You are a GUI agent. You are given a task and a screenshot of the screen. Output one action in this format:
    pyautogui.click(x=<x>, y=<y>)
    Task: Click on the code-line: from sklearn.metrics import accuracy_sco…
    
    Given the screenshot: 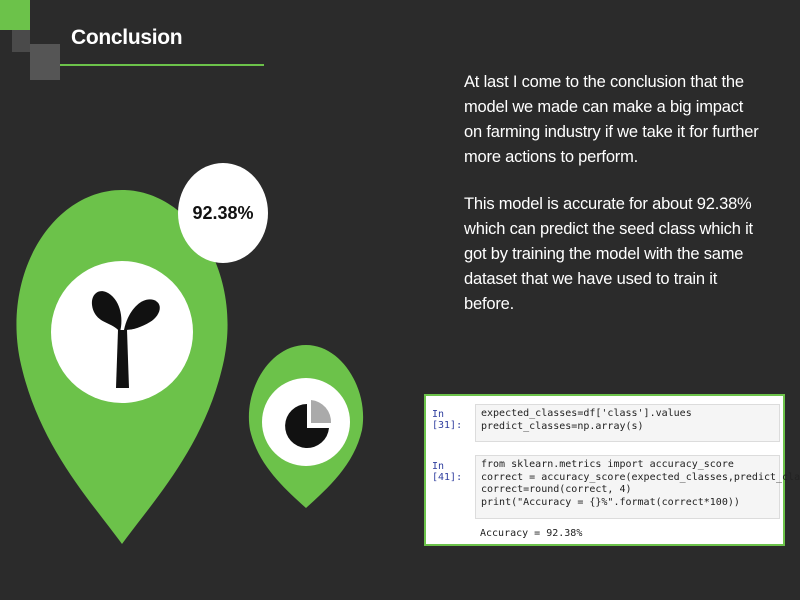 What is the action you would take?
    pyautogui.click(x=607, y=464)
    